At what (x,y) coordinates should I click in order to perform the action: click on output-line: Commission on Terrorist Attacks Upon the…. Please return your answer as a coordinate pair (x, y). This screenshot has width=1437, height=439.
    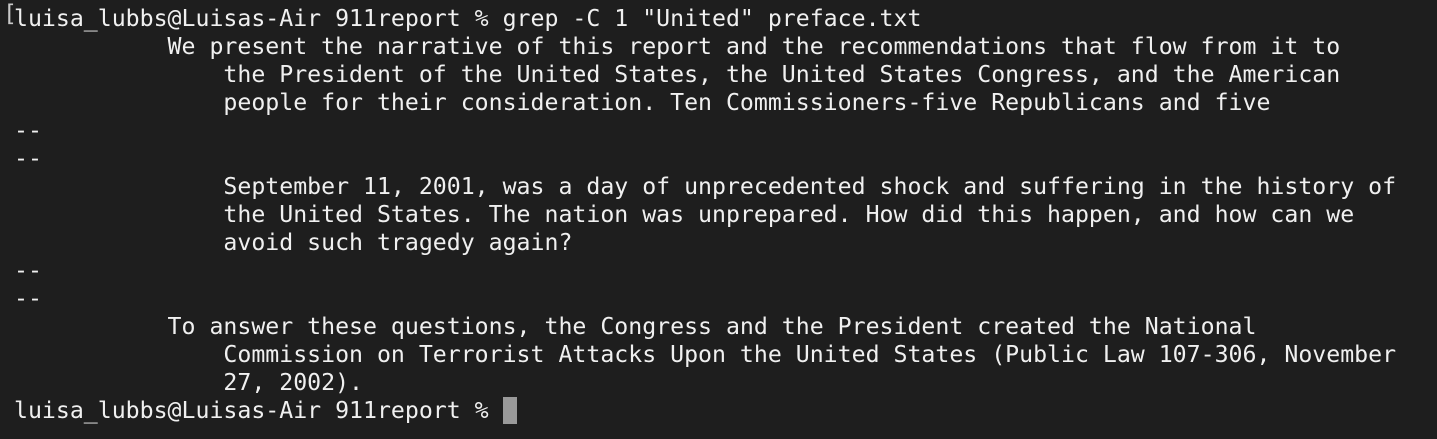
    Looking at the image, I should click on (705, 354).